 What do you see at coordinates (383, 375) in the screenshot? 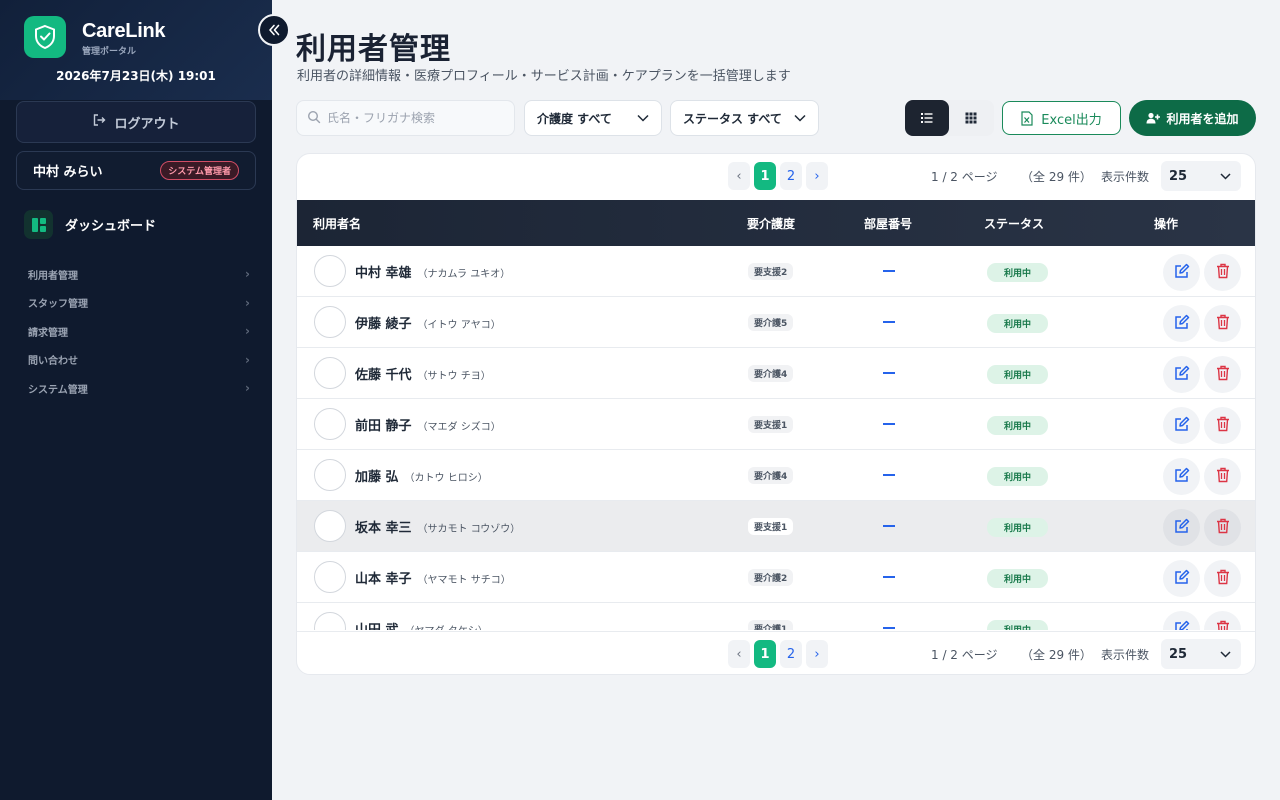
I see `user-name: 佐藤 千代` at bounding box center [383, 375].